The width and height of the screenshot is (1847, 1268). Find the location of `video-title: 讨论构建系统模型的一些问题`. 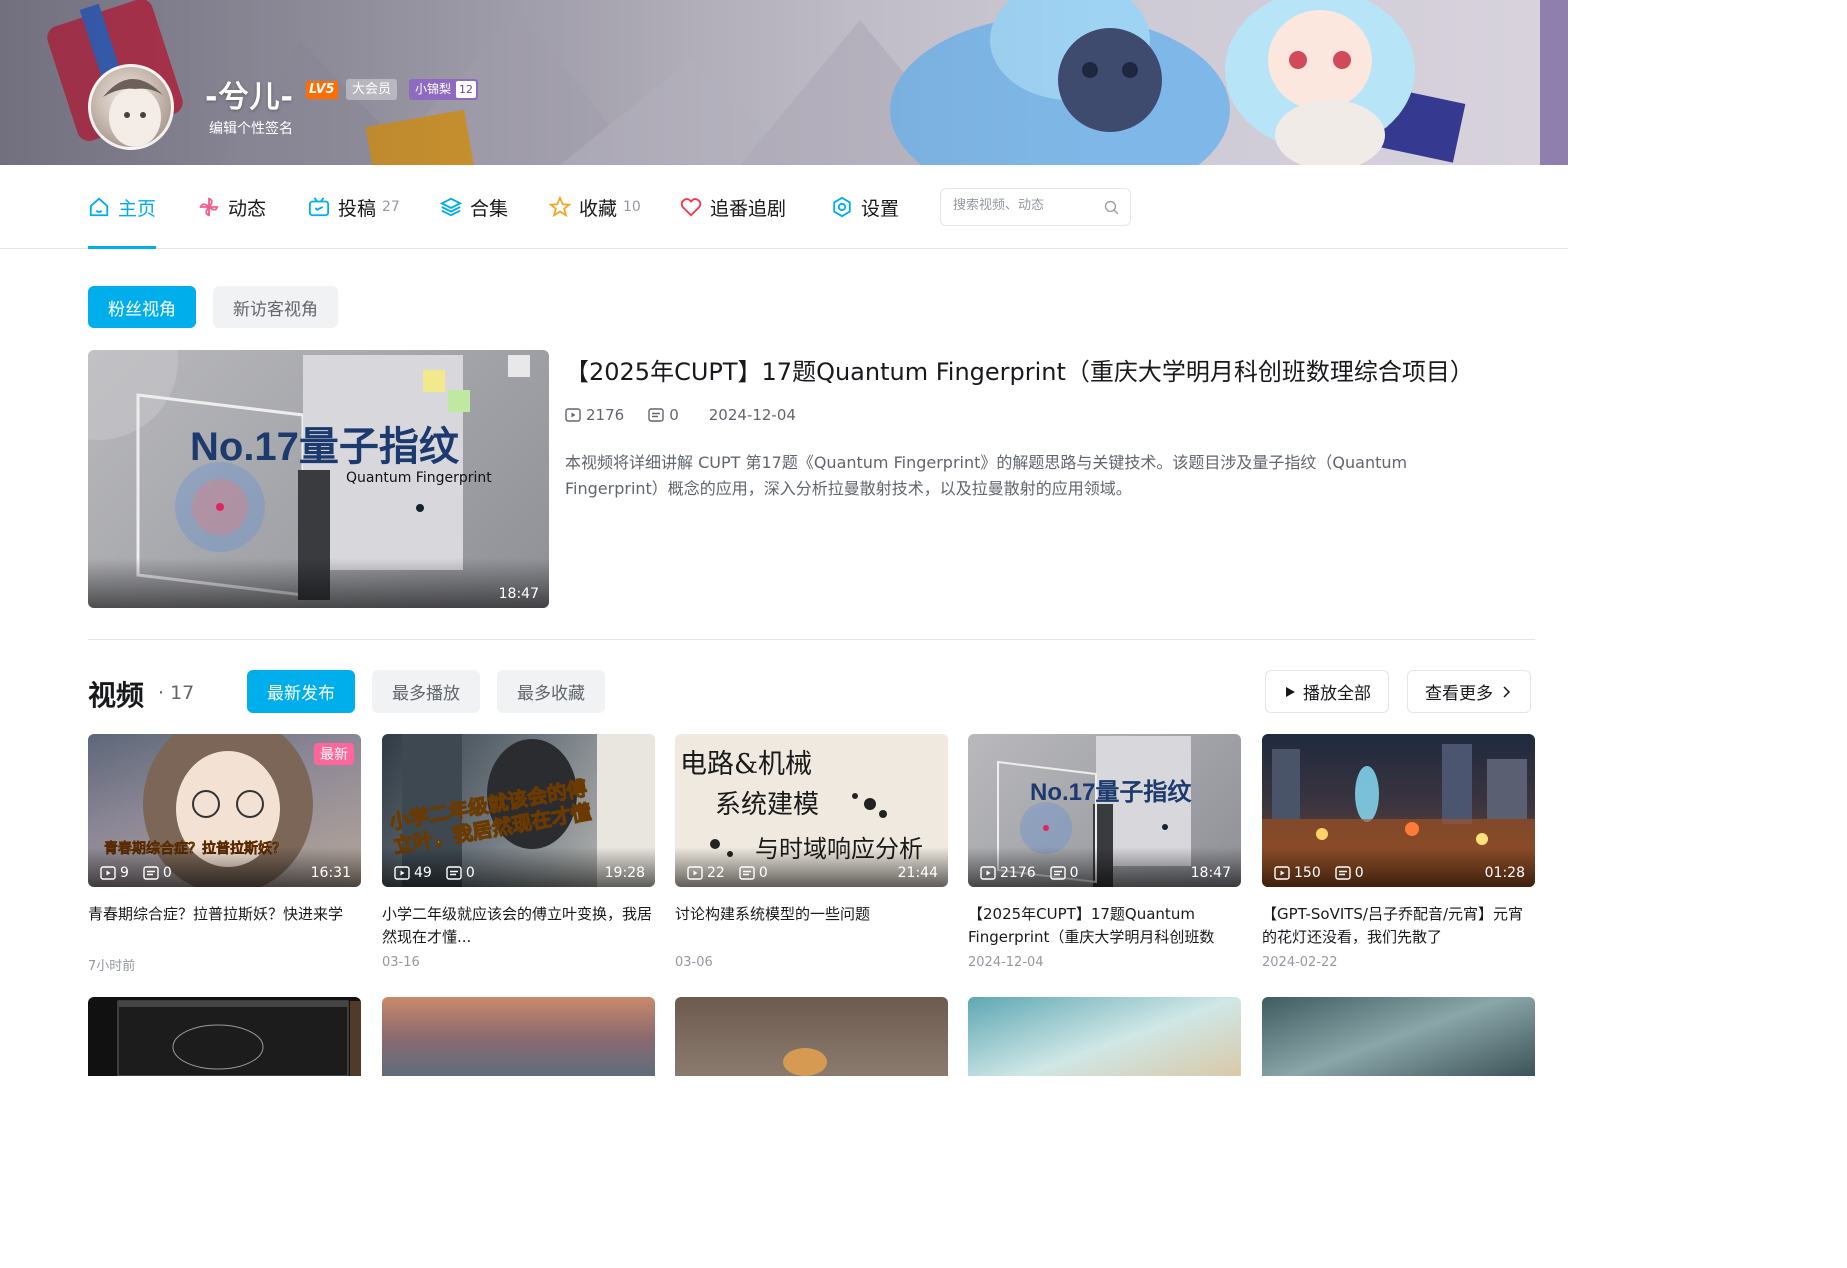

video-title: 讨论构建系统模型的一些问题 is located at coordinates (811, 926).